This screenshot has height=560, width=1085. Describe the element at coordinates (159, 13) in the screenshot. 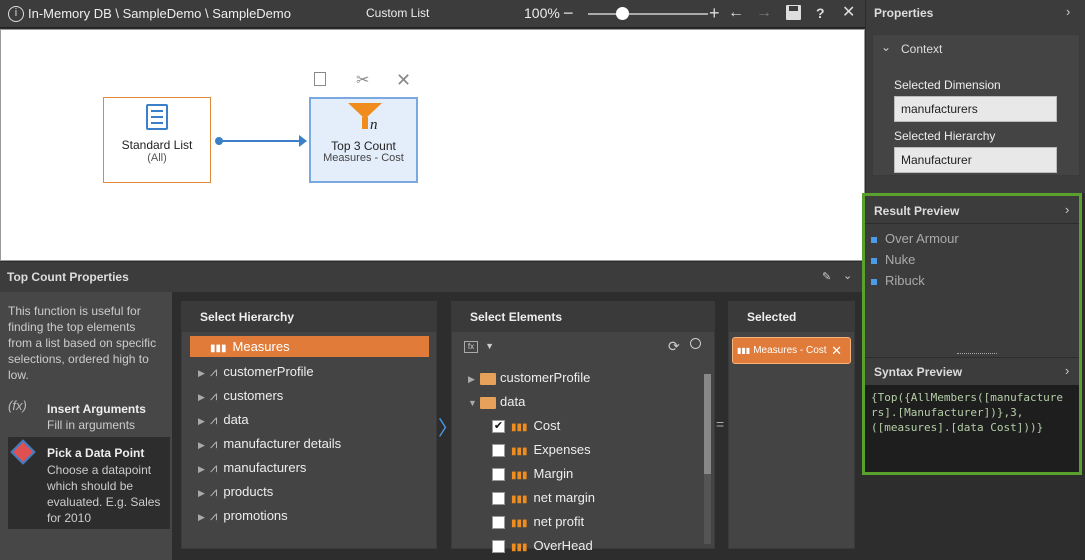

I see `breadcrumb: In-Memory DB \ SampleDemo \ SampleDemo` at that location.